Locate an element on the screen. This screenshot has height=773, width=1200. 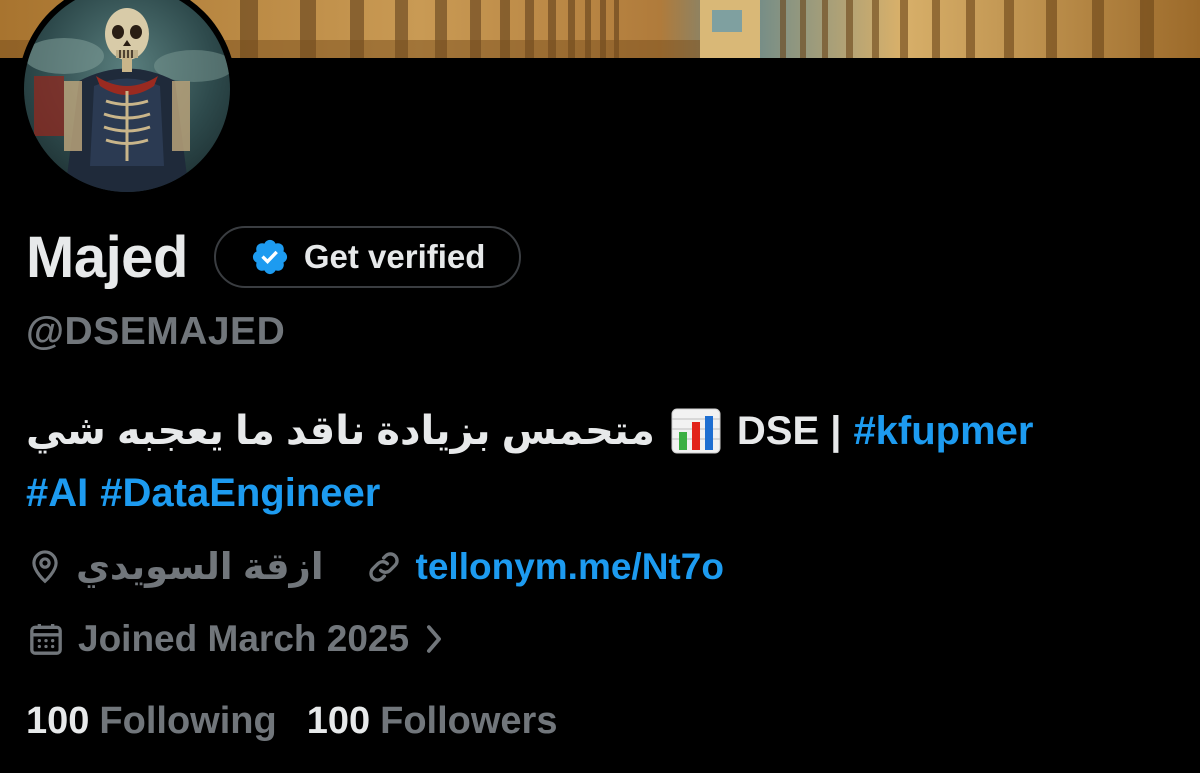
profile-stats: 100 Following 100 Followers is located at coordinates (306, 721).